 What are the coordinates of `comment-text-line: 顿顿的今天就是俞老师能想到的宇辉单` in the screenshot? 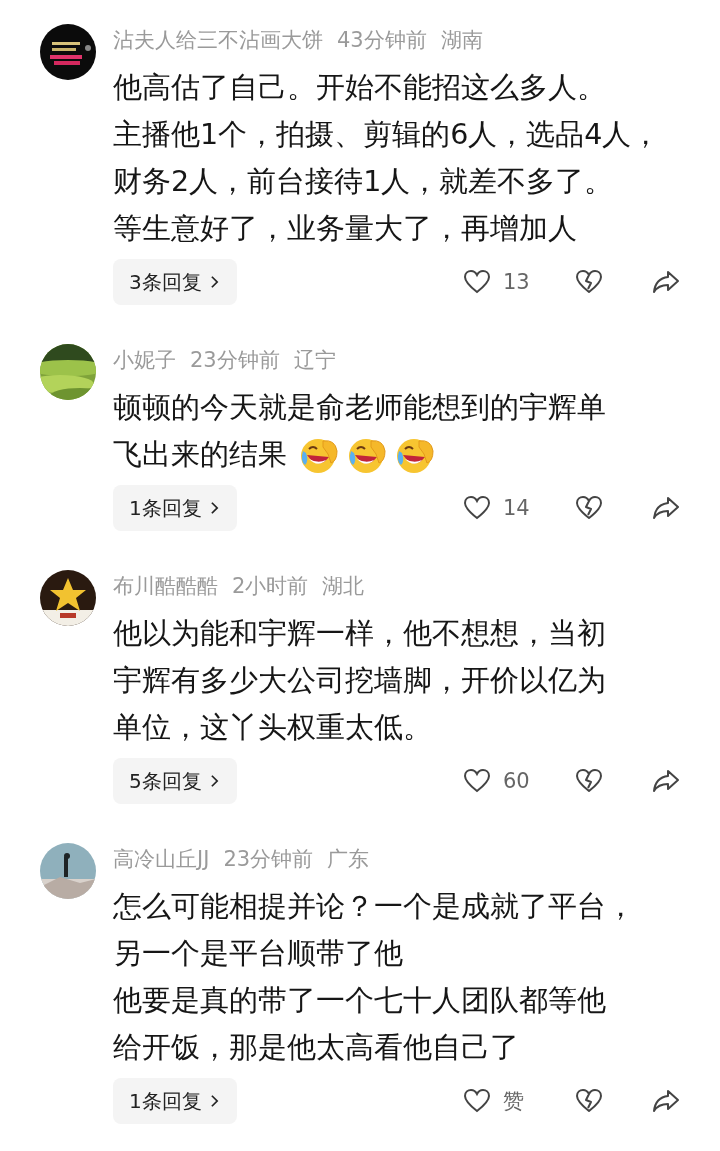 It's located at (359, 408).